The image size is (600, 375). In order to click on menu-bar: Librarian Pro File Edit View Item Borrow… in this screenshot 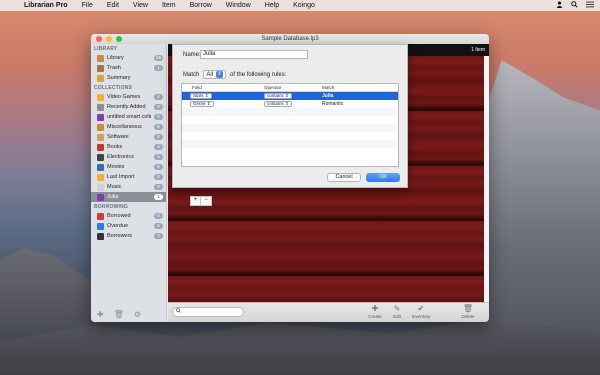, I will do `click(300, 5)`.